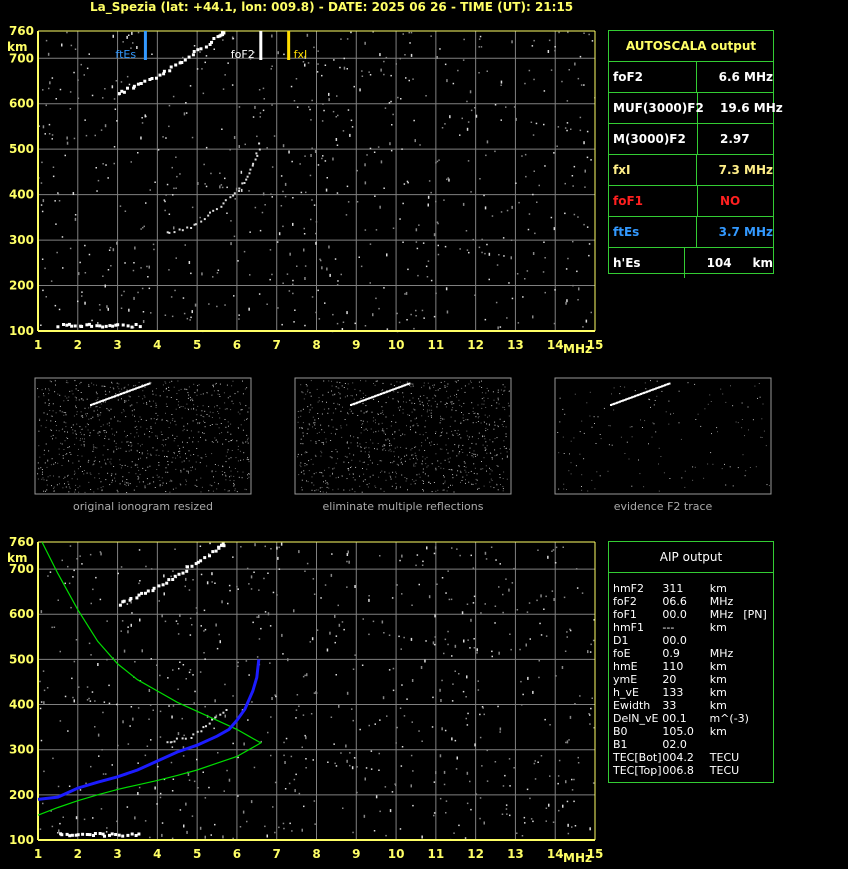 The width and height of the screenshot is (848, 869). I want to click on aip-cell, so click(758, 718).